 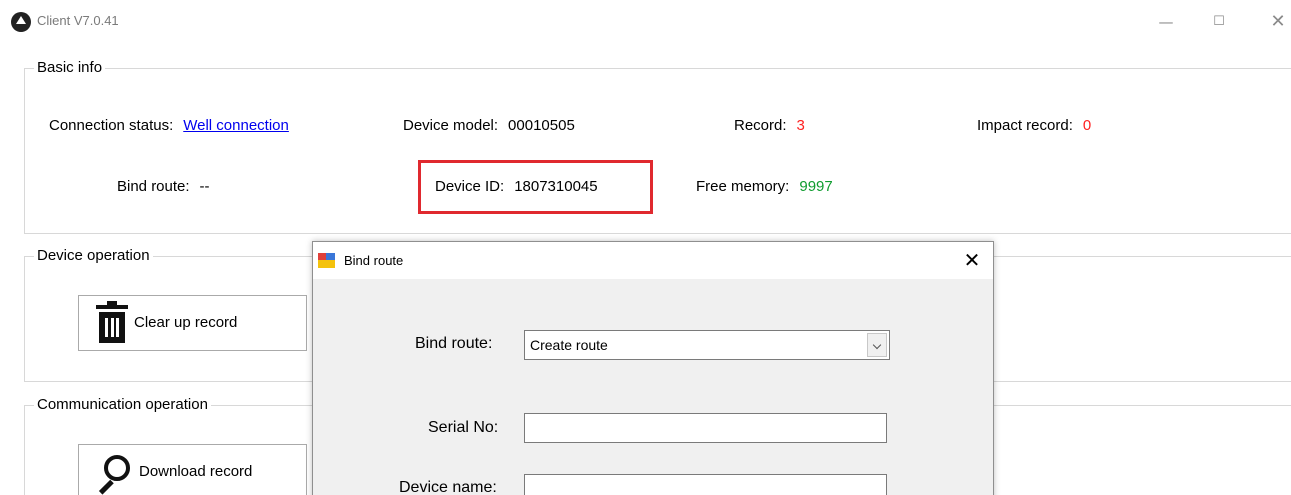 I want to click on communication-operation-title: Communication operation, so click(x=122, y=404).